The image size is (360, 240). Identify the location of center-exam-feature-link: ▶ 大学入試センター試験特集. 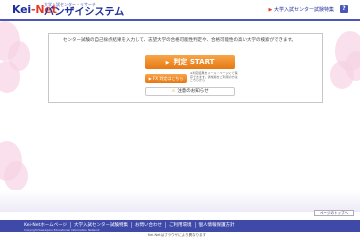
(301, 9).